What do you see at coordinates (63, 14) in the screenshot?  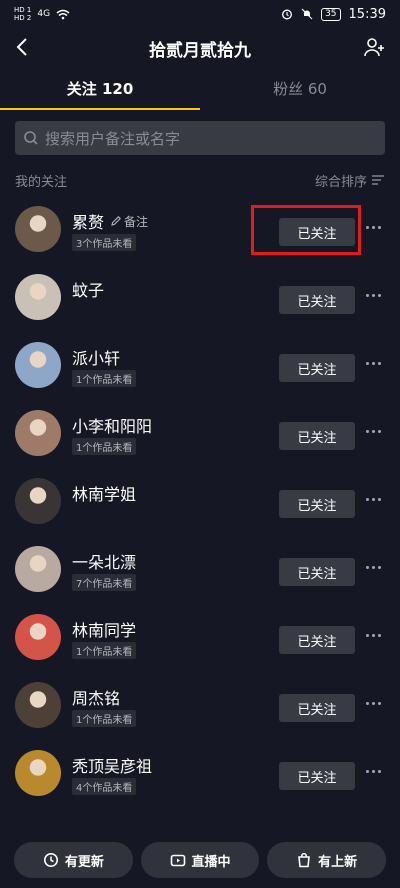 I see `wifi-icon` at bounding box center [63, 14].